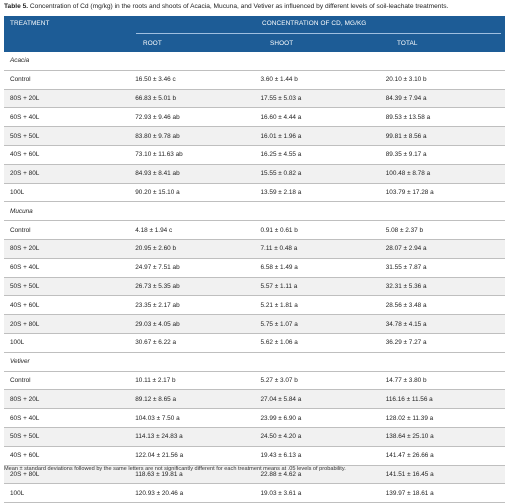  I want to click on shoot-cell: 3.60 ± 1.44 b, so click(317, 80).